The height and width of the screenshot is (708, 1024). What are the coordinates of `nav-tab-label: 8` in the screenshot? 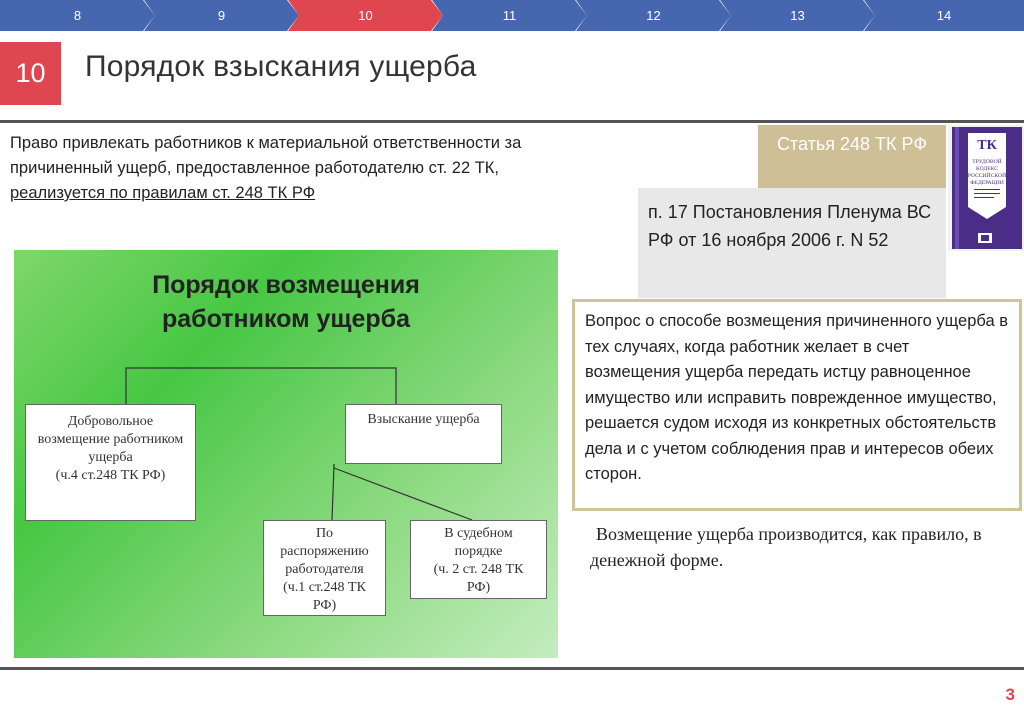 It's located at (77, 15).